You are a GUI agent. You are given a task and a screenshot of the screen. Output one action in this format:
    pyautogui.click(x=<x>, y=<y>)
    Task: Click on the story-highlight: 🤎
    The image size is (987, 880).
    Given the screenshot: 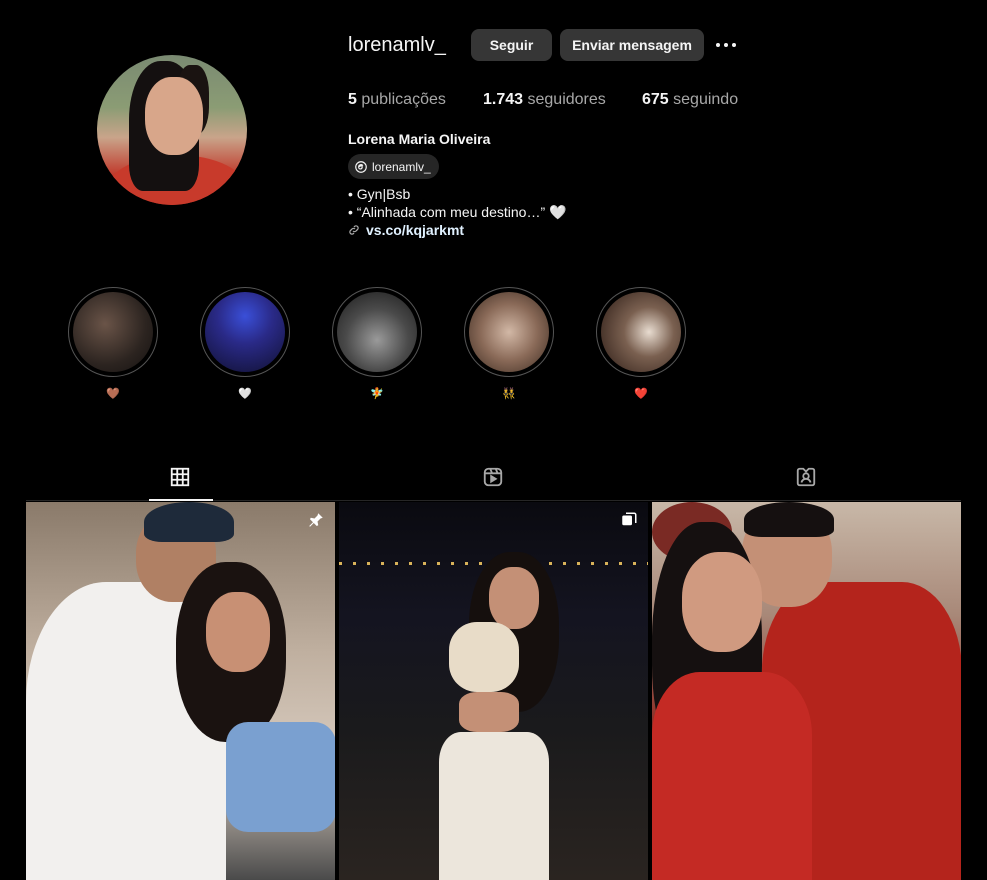 What is the action you would take?
    pyautogui.click(x=113, y=344)
    